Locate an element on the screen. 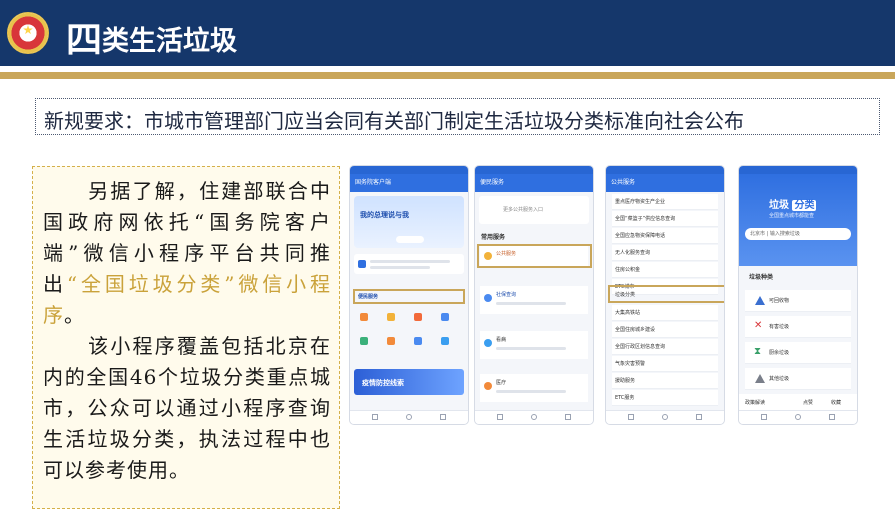  notice-strip is located at coordinates (409, 264).